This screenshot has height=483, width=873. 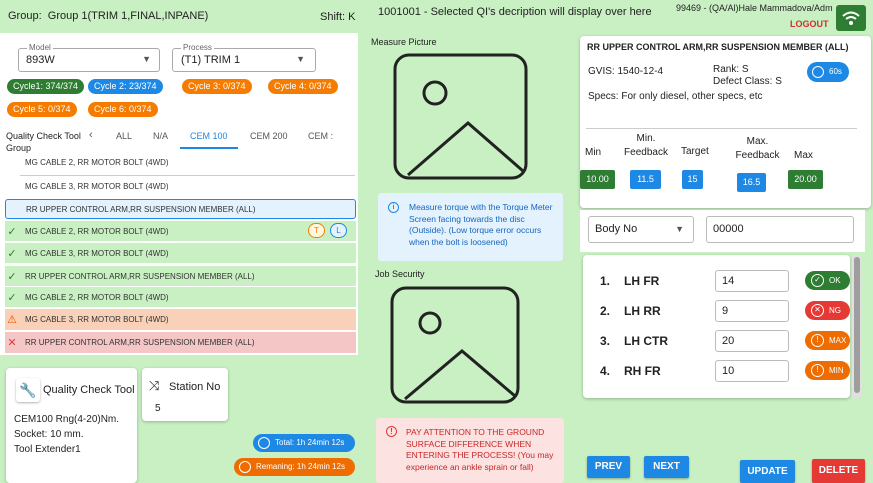 What do you see at coordinates (752, 371) in the screenshot?
I see `measurement-input: 10` at bounding box center [752, 371].